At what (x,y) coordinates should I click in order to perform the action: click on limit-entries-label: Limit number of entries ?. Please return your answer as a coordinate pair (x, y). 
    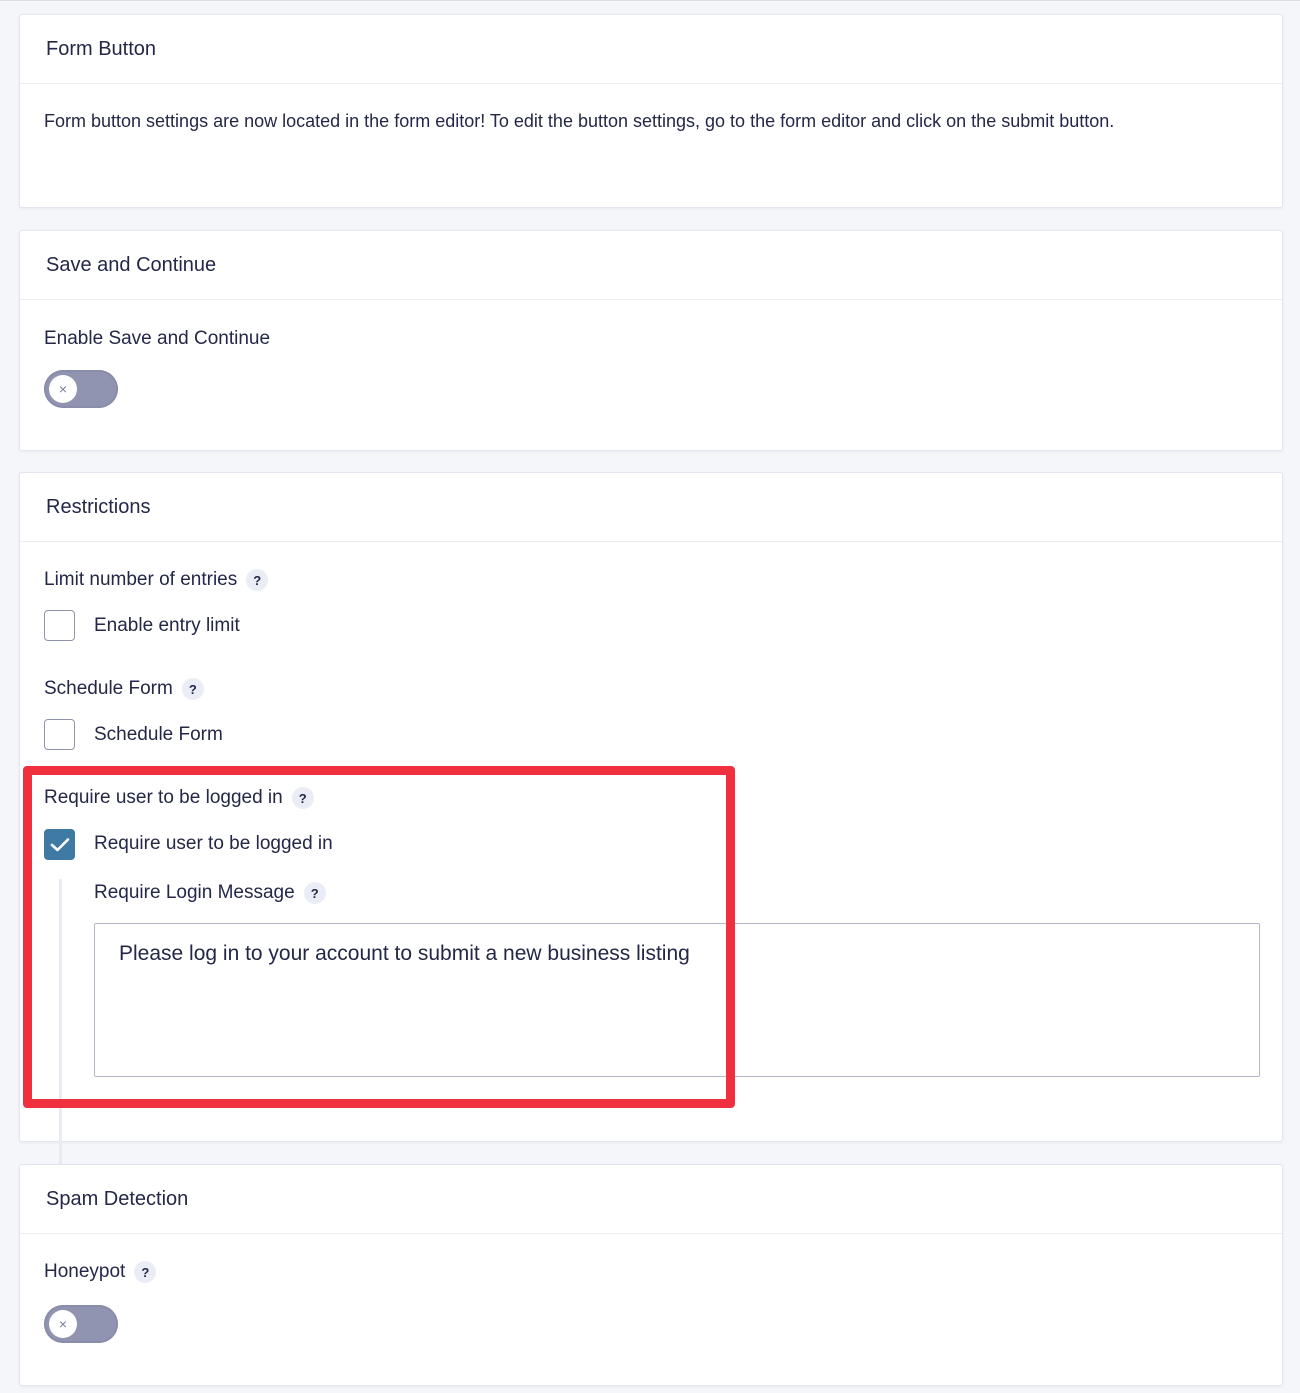
    Looking at the image, I should click on (156, 580).